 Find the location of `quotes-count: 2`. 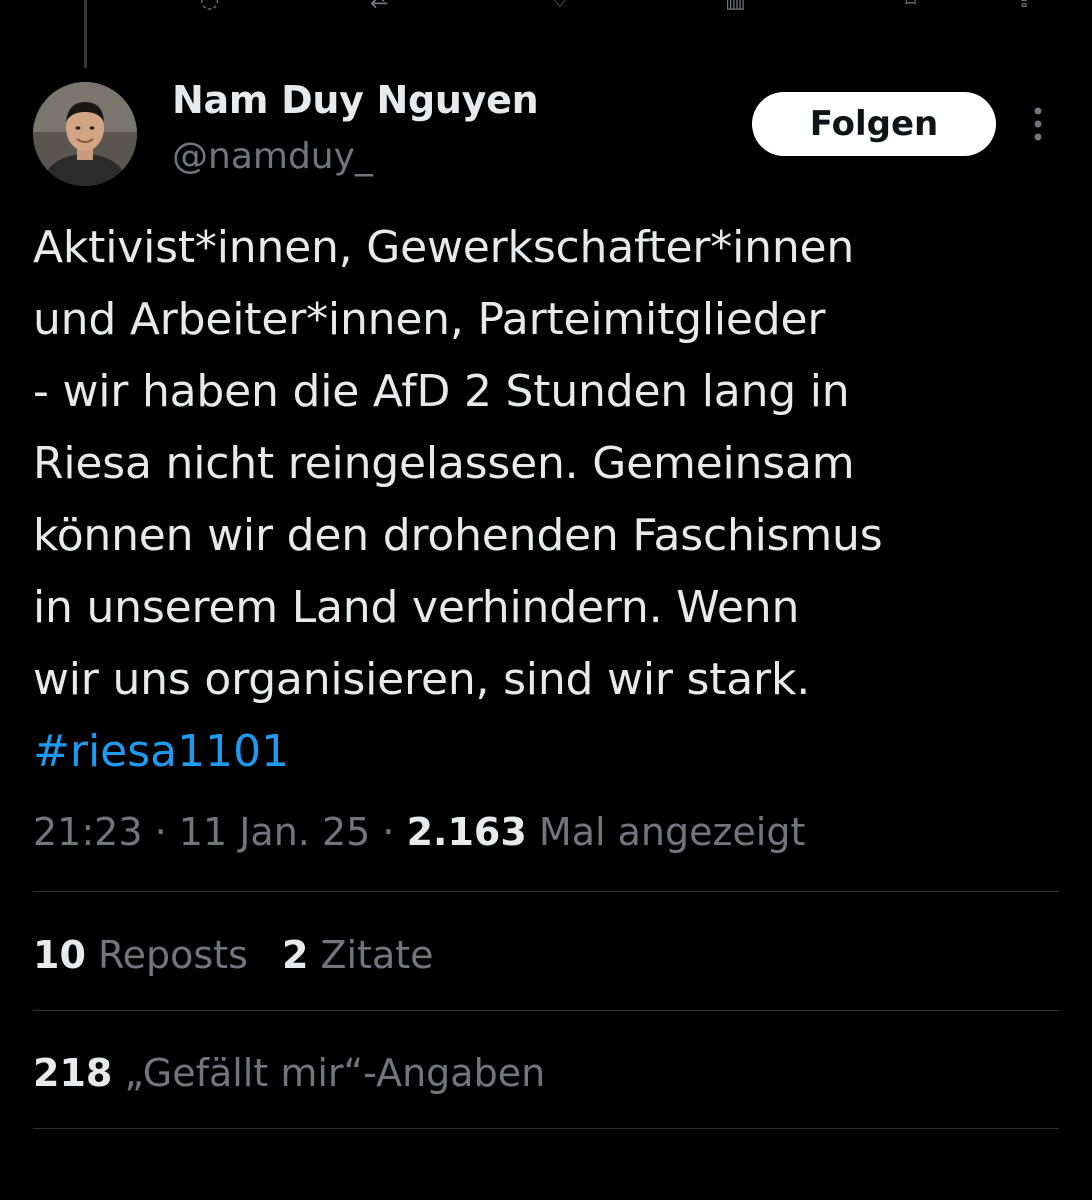

quotes-count: 2 is located at coordinates (295, 955).